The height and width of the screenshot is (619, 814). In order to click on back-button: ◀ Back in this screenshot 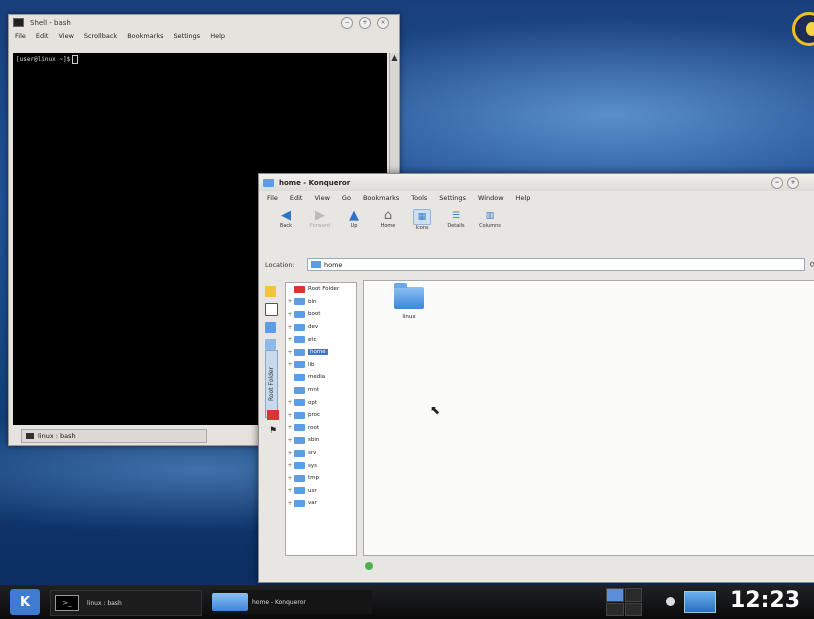, I will do `click(286, 219)`.